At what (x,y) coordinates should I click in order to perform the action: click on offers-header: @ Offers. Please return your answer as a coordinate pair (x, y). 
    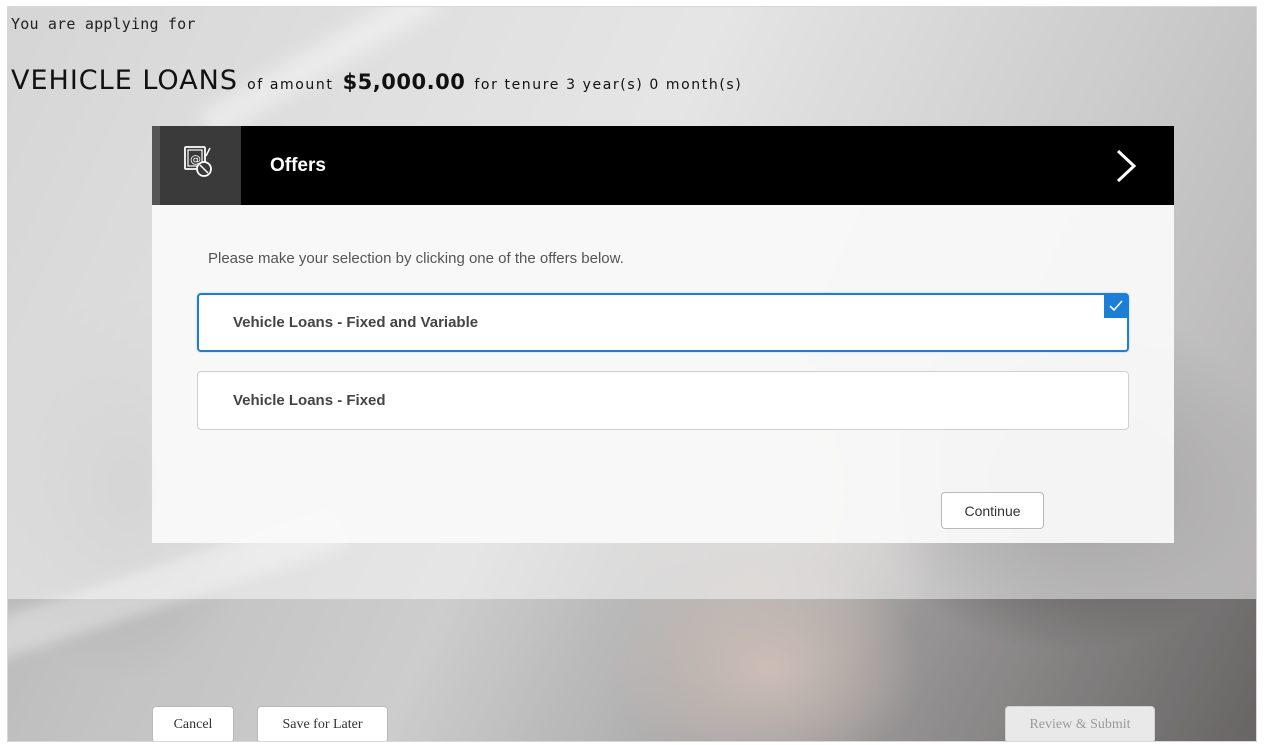
    Looking at the image, I should click on (663, 165).